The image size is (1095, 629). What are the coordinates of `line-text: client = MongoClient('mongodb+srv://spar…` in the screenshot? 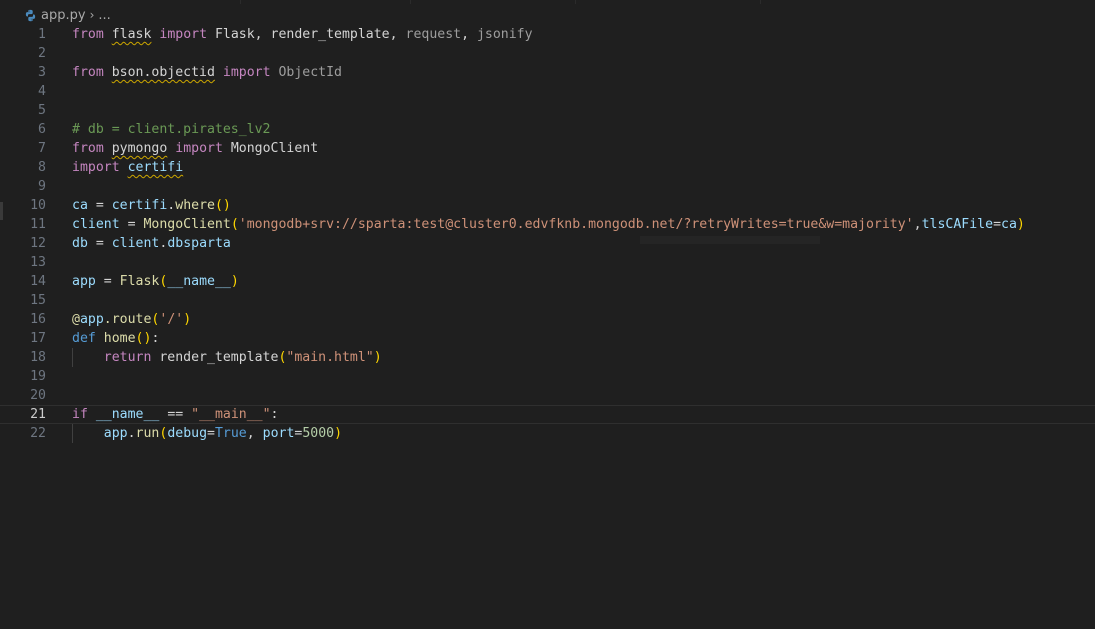 It's located at (548, 224).